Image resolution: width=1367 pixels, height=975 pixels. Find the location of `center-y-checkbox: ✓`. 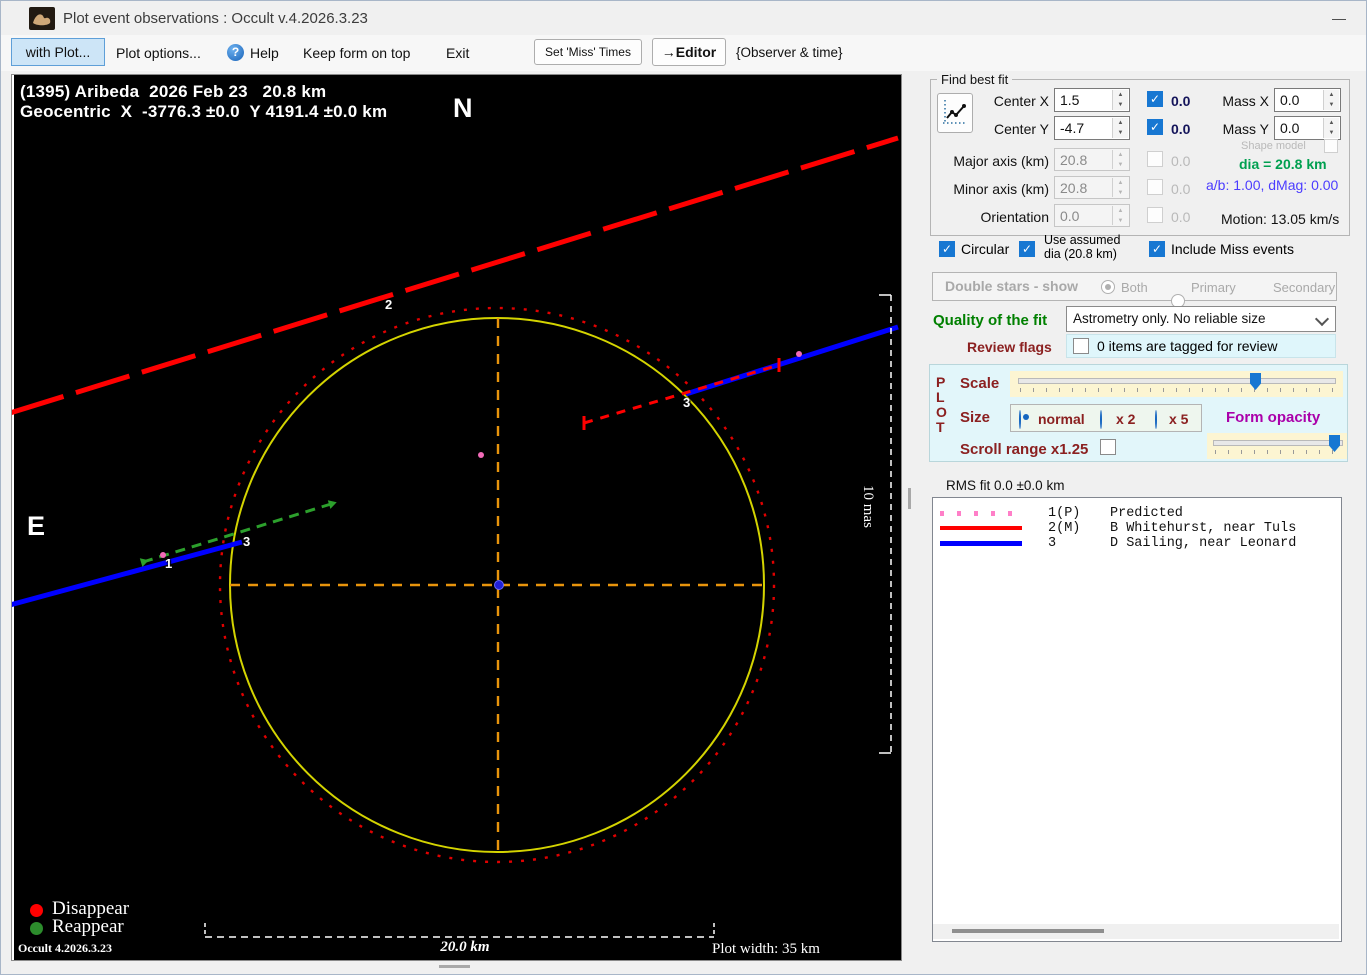

center-y-checkbox: ✓ is located at coordinates (1155, 127).